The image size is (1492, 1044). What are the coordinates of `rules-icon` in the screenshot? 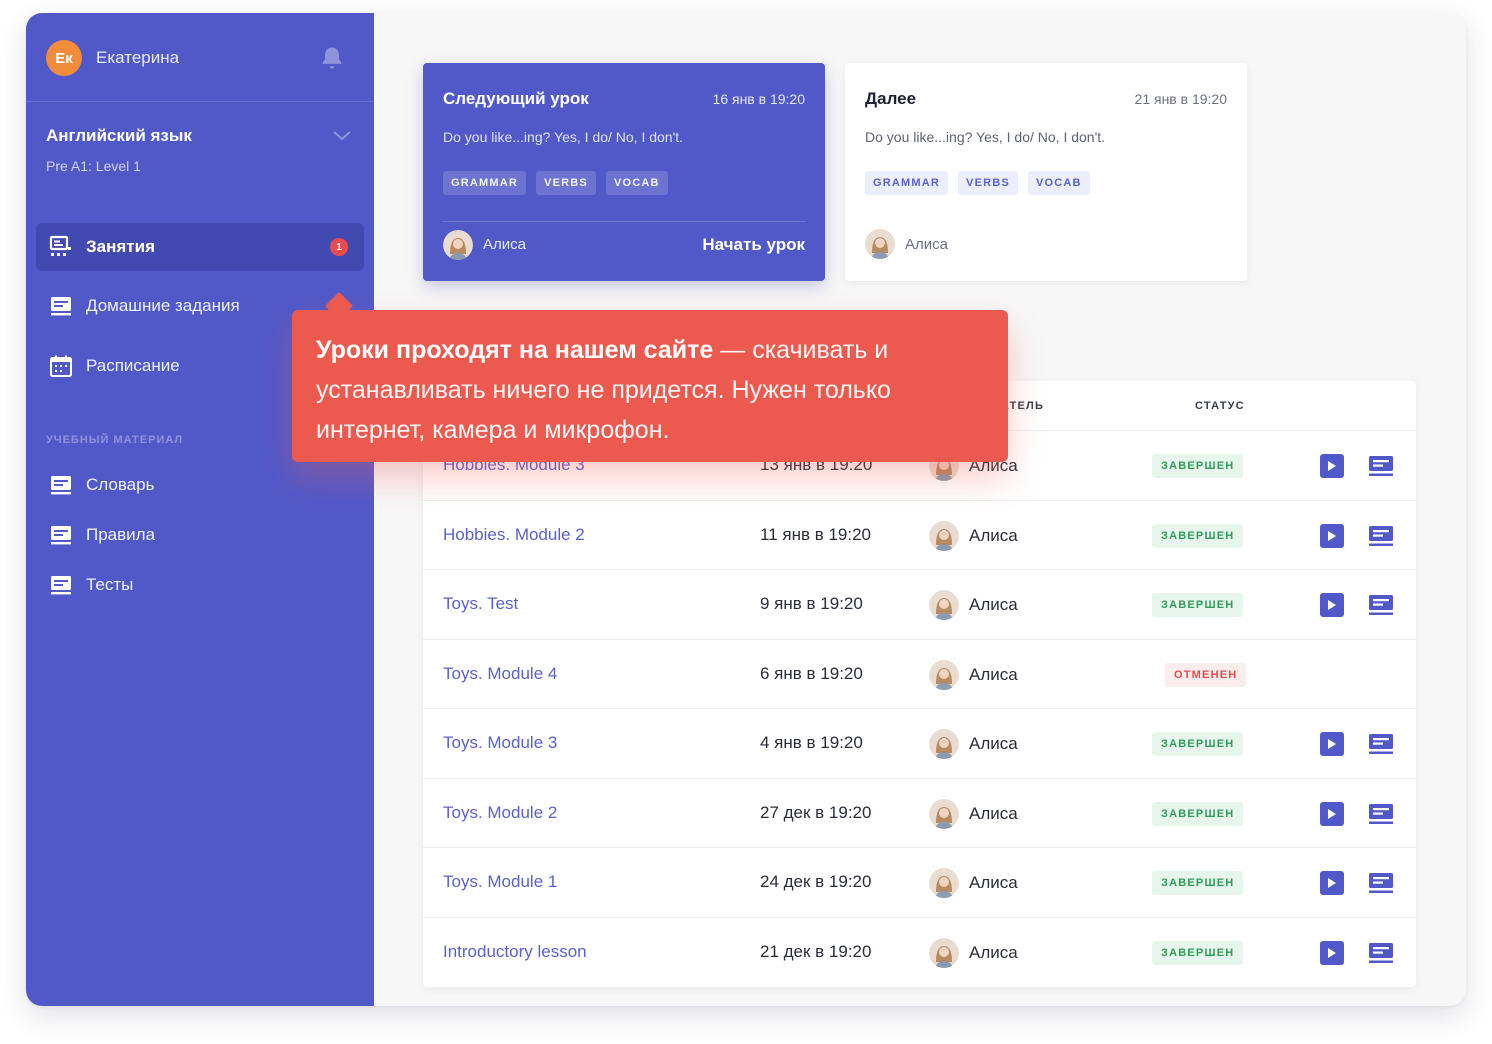 It's located at (61, 535).